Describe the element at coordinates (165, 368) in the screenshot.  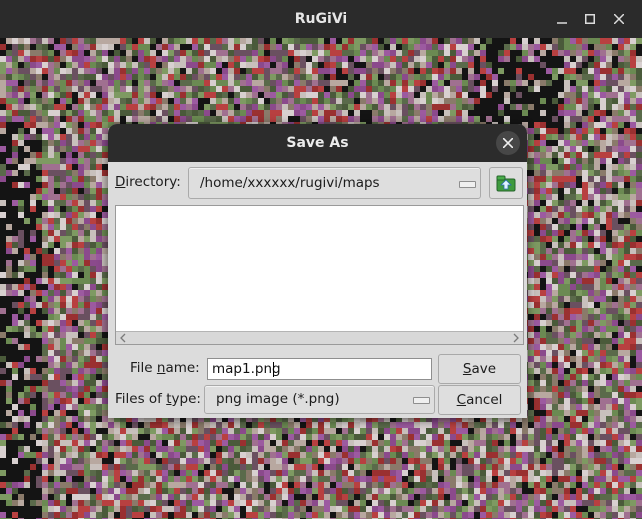
I see `file-name-label: File name:` at that location.